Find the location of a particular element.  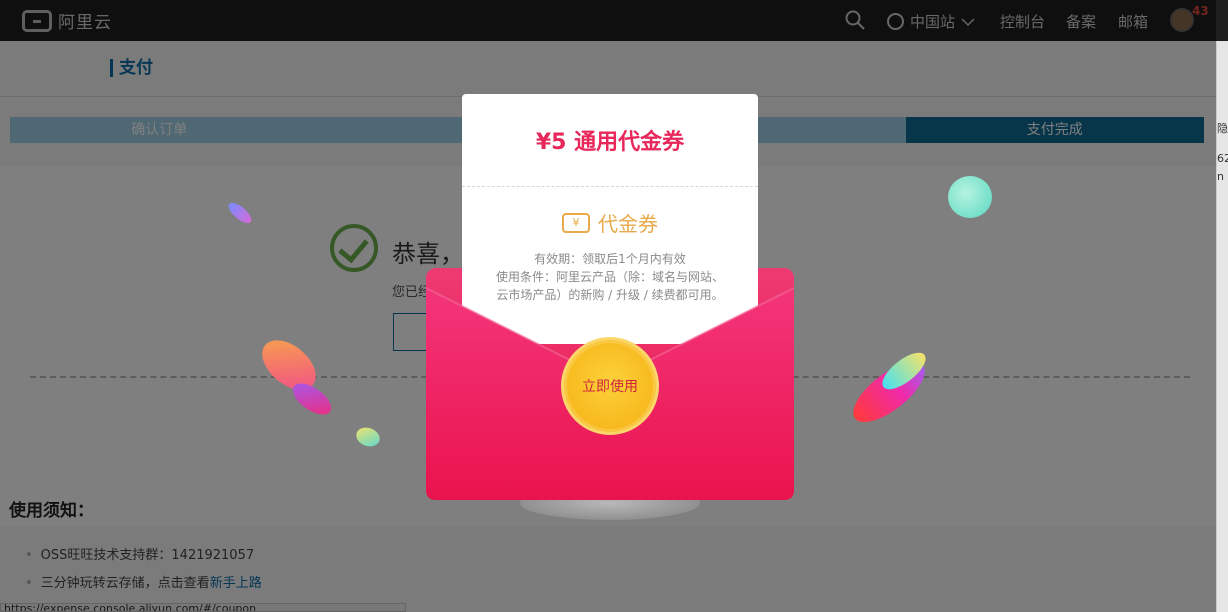

ticket-icon: ¥ is located at coordinates (576, 222).